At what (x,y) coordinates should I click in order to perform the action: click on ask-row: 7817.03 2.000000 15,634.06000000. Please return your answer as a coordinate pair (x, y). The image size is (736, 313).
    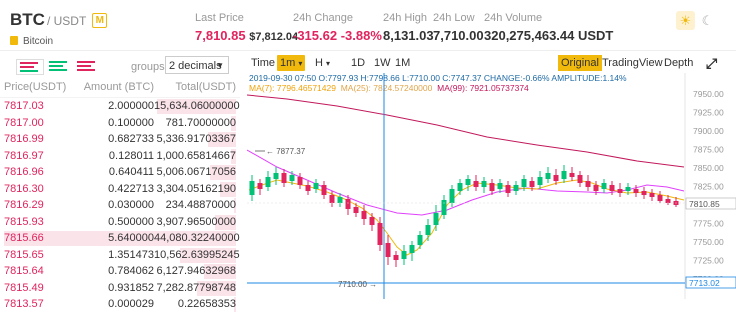
    Looking at the image, I should click on (120, 106).